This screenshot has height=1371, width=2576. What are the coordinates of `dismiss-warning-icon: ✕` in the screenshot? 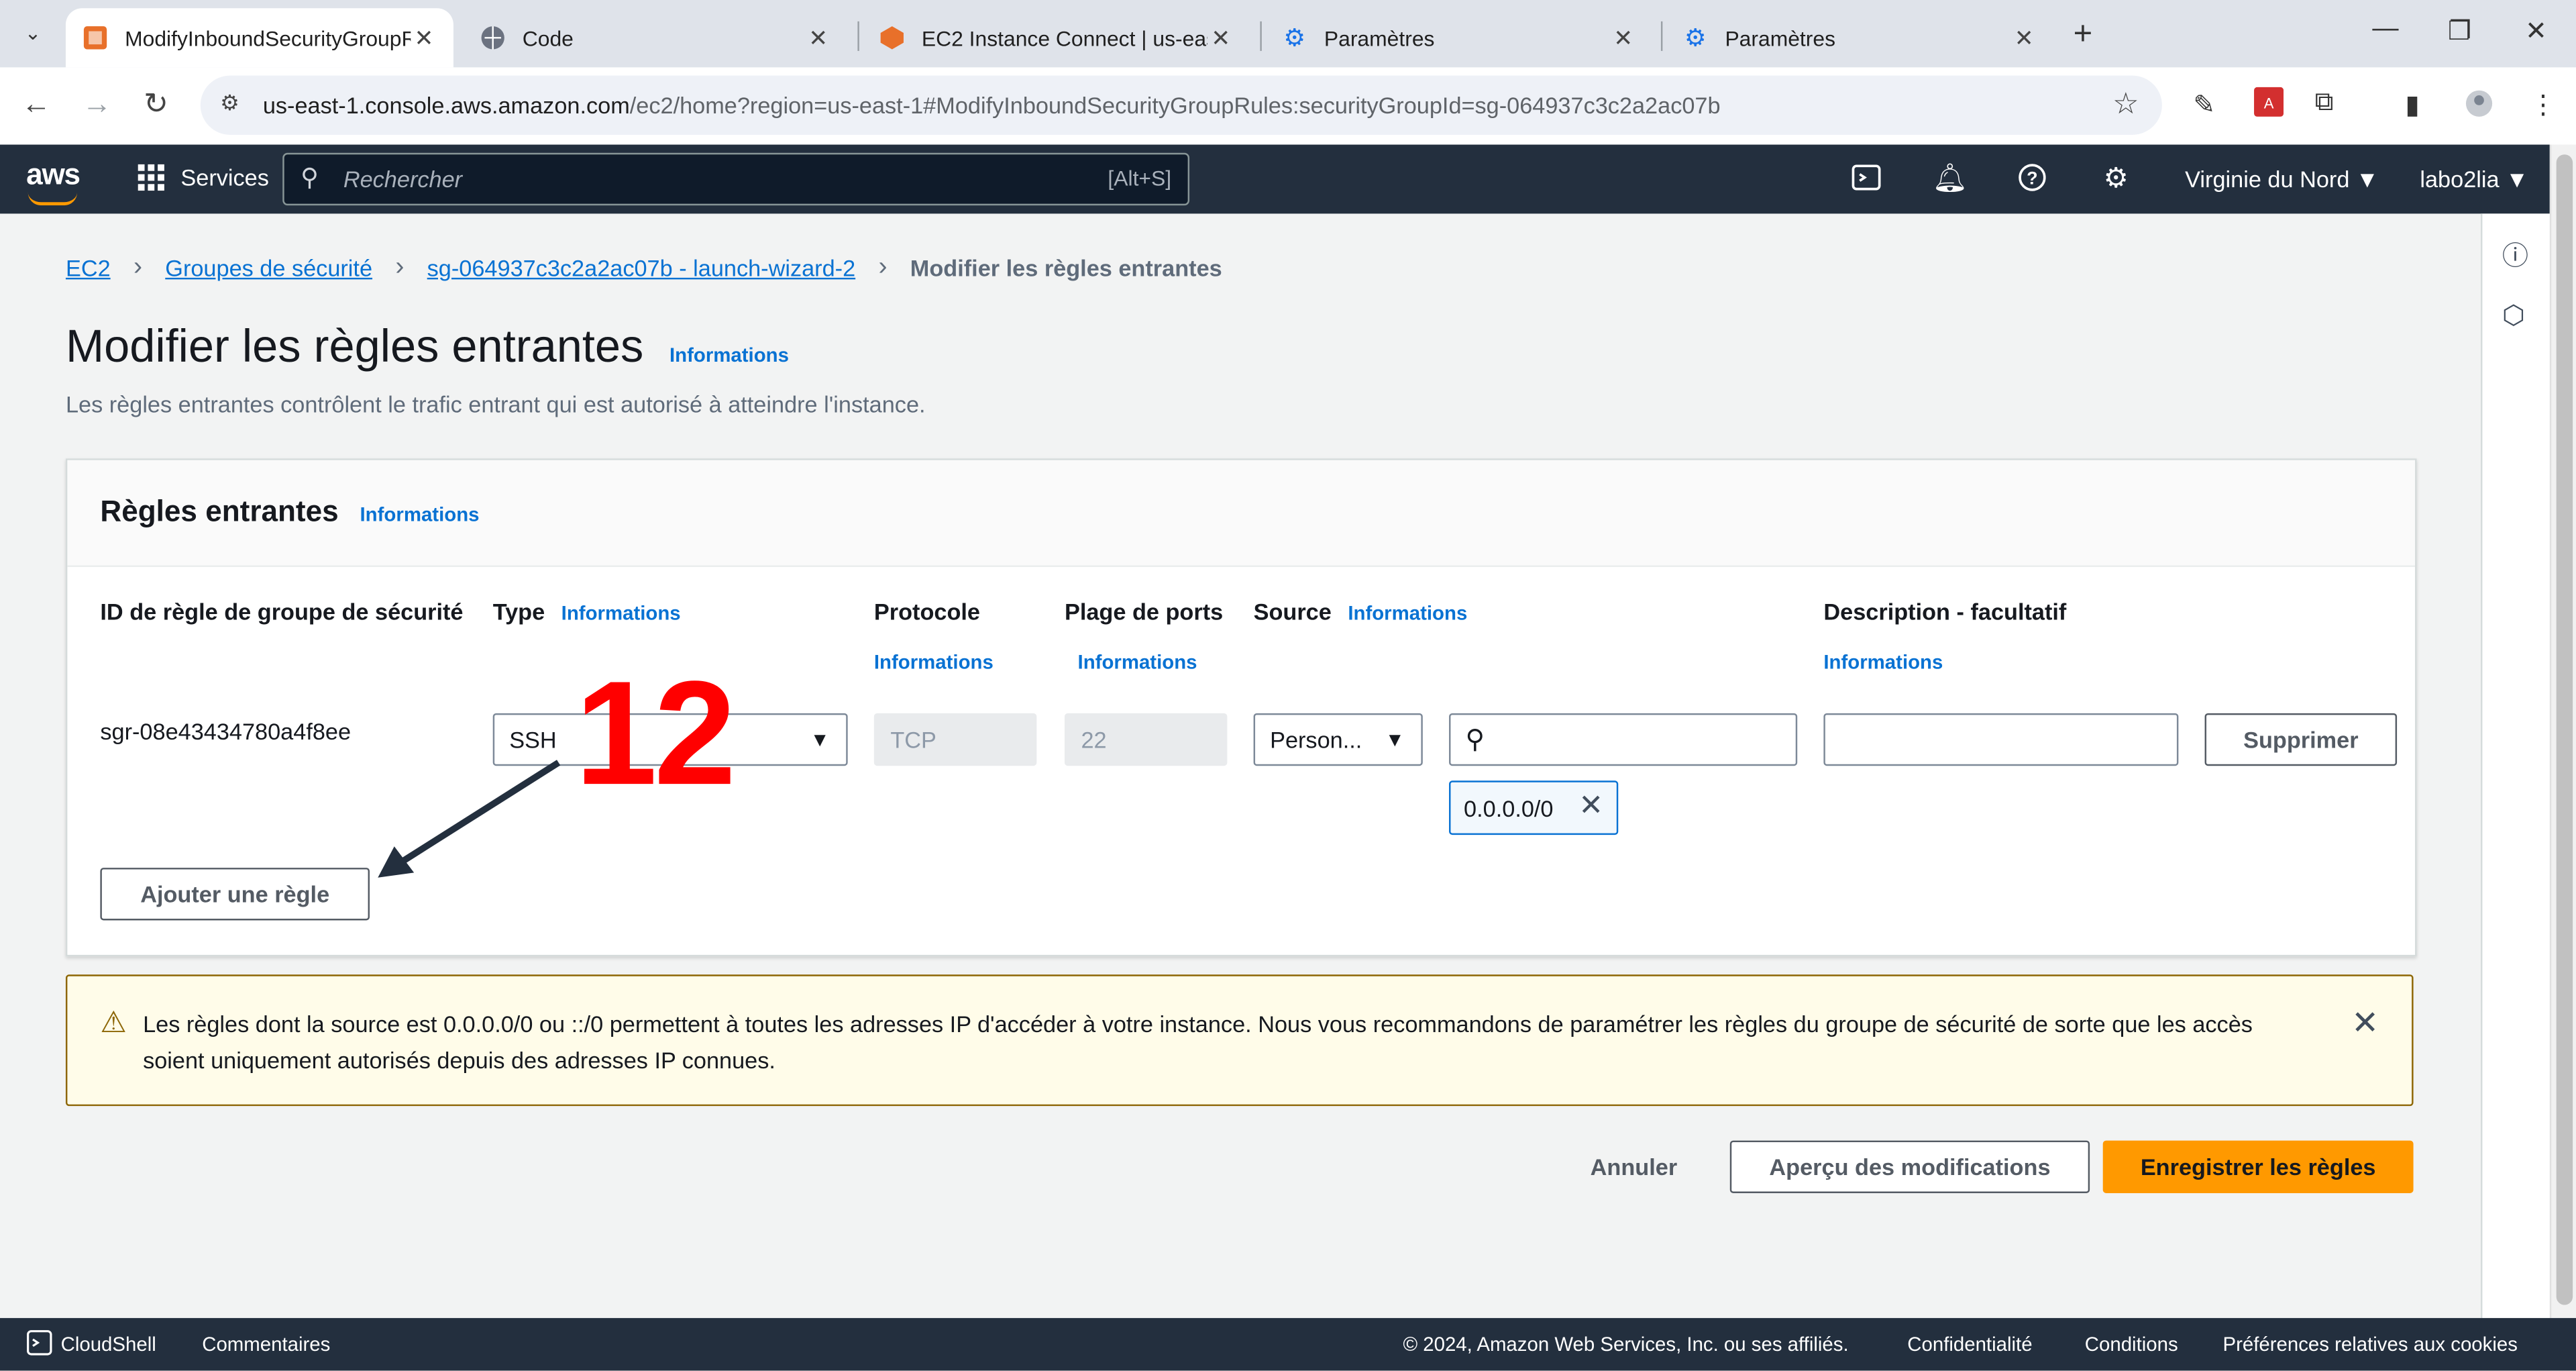 It's located at (2365, 1023).